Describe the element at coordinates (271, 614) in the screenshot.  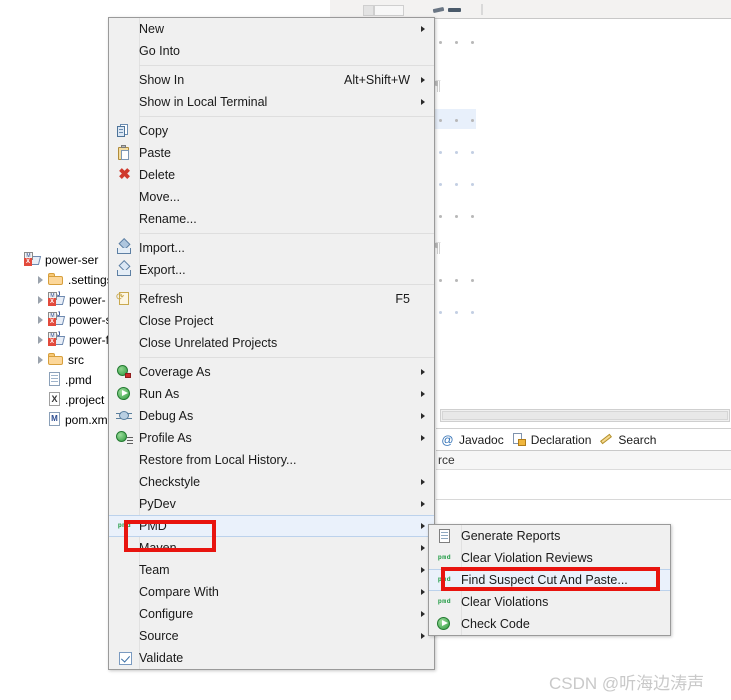
I see `menu-item-configure: Configure` at that location.